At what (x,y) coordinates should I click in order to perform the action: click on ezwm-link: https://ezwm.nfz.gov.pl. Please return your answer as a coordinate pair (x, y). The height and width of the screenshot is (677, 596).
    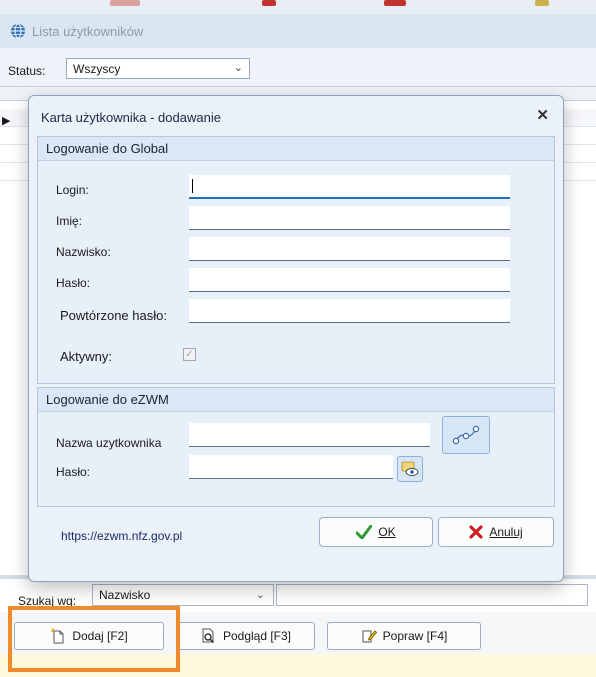
    Looking at the image, I should click on (121, 536).